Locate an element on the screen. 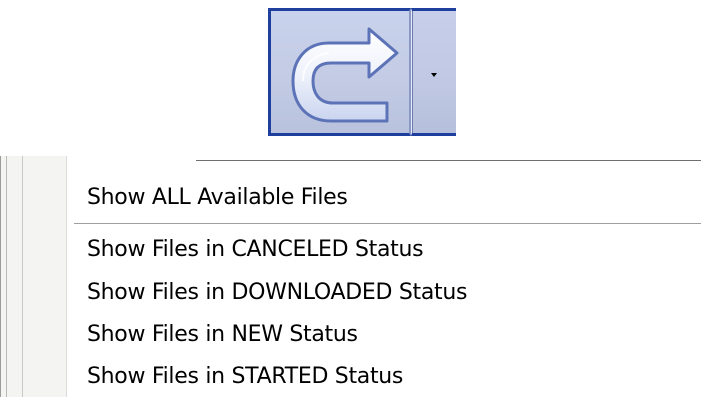 This screenshot has width=701, height=397. menu-item-started-status: Show Files in STARTED Status is located at coordinates (245, 377).